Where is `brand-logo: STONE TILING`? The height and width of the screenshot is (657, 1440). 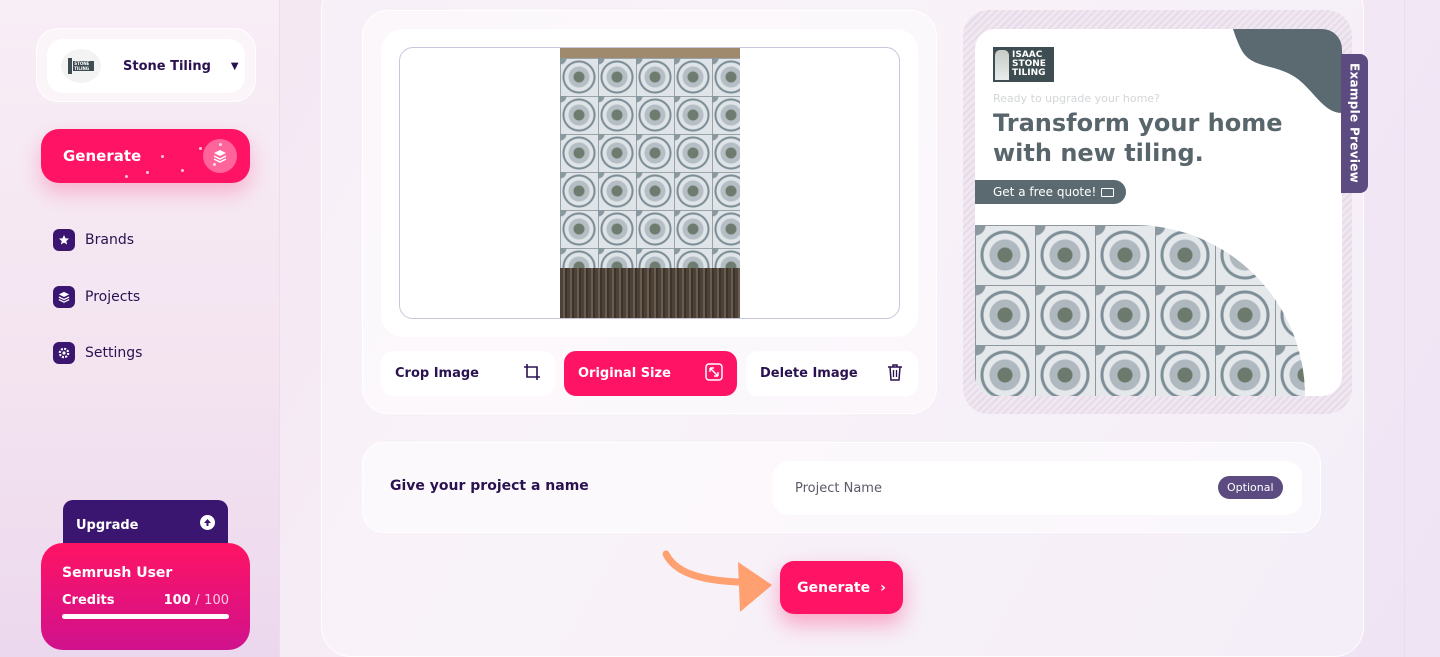
brand-logo: STONE TILING is located at coordinates (81, 66).